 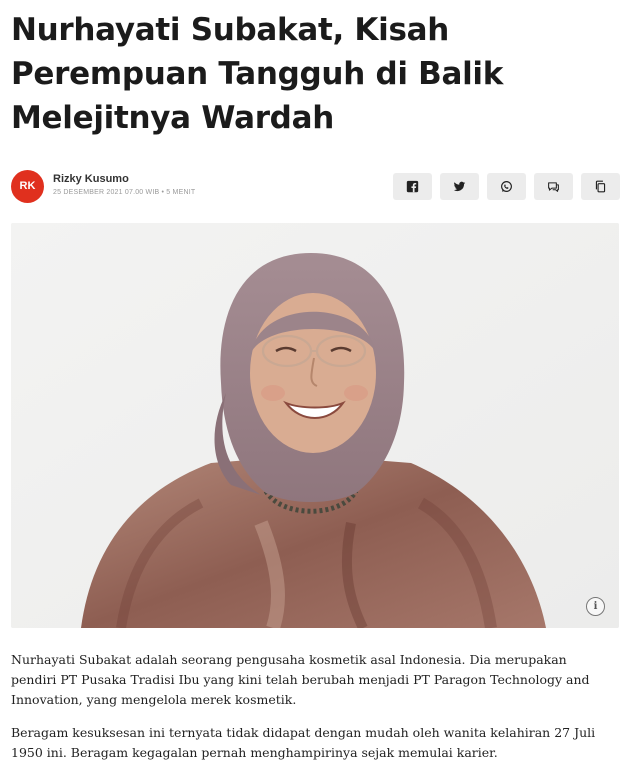 I want to click on photo-info-button: i, so click(x=595, y=606).